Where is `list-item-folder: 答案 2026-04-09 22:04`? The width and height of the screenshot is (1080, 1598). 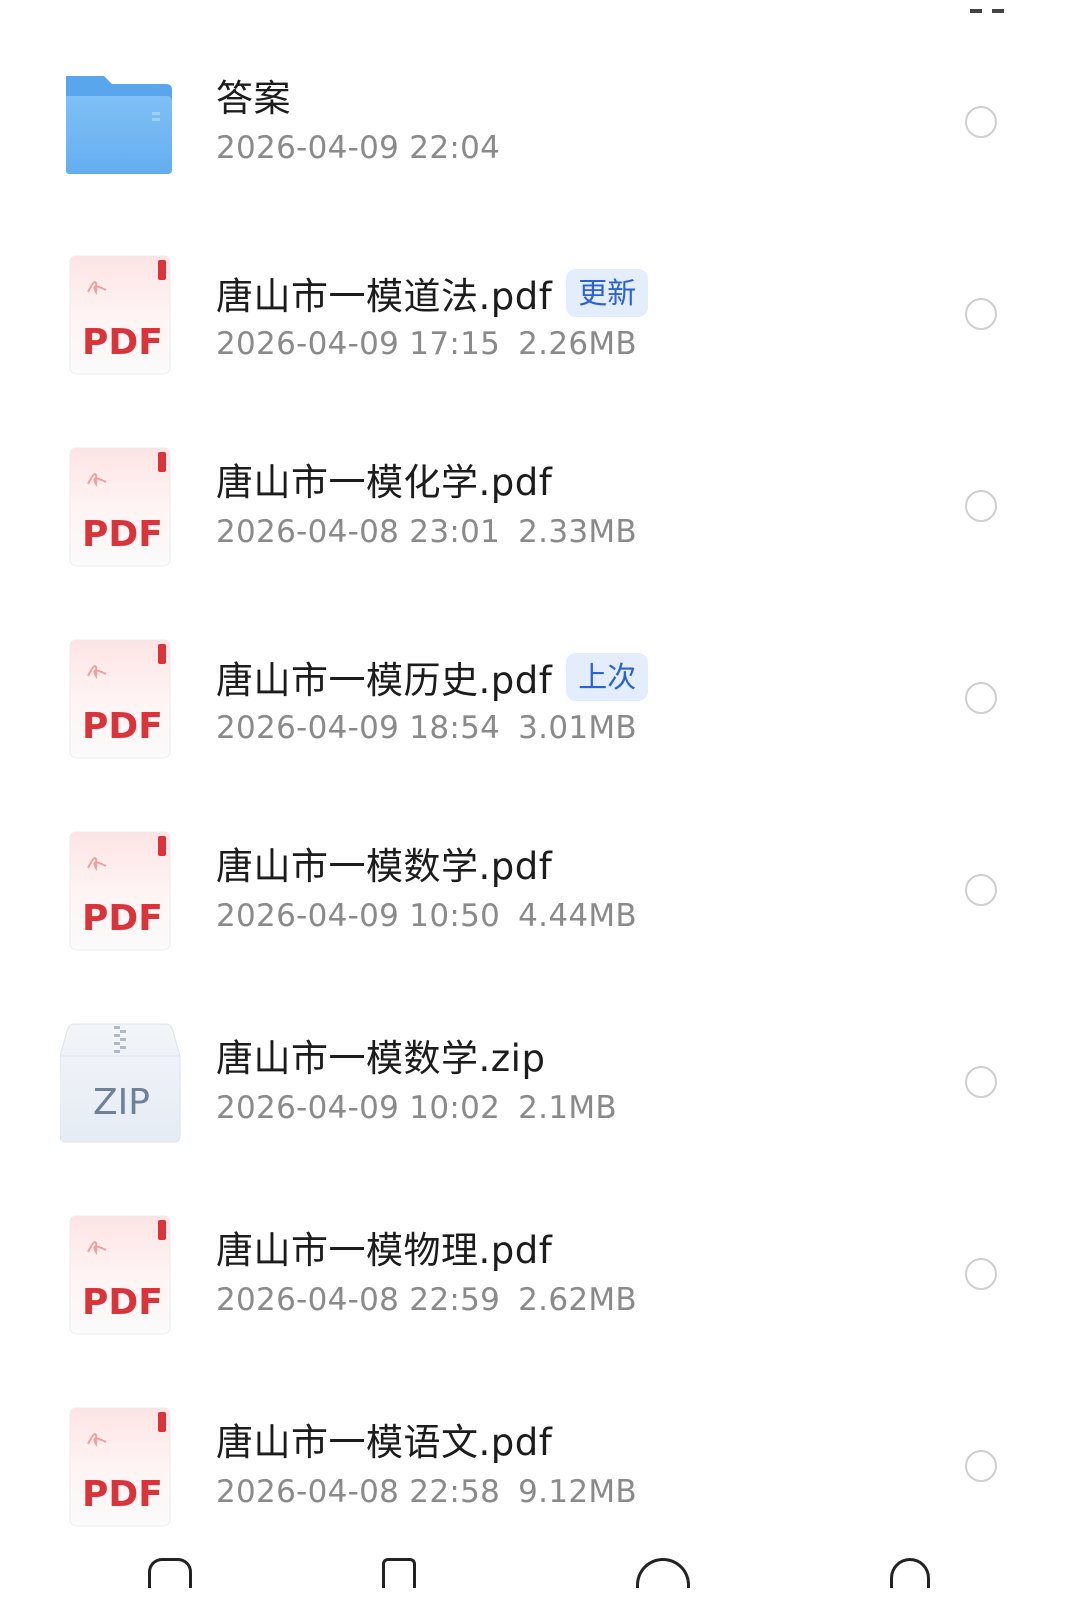 list-item-folder: 答案 2026-04-09 22:04 is located at coordinates (540, 156).